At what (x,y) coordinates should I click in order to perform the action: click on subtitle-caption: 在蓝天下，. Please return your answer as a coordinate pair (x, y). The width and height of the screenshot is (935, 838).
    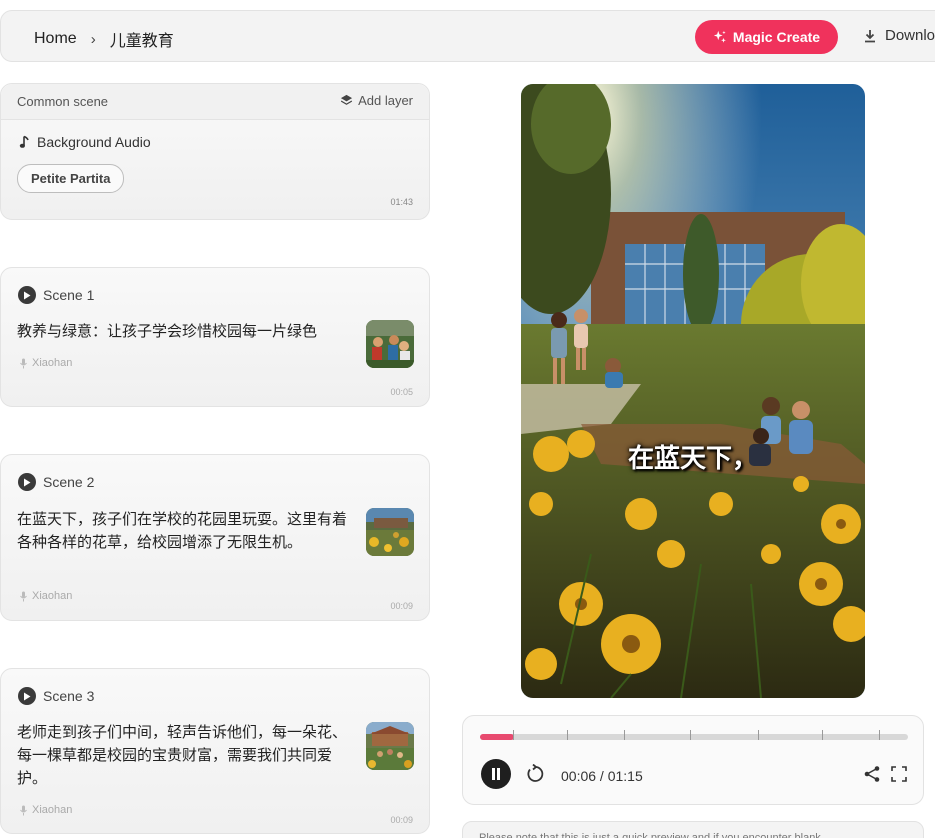
    Looking at the image, I should click on (692, 458).